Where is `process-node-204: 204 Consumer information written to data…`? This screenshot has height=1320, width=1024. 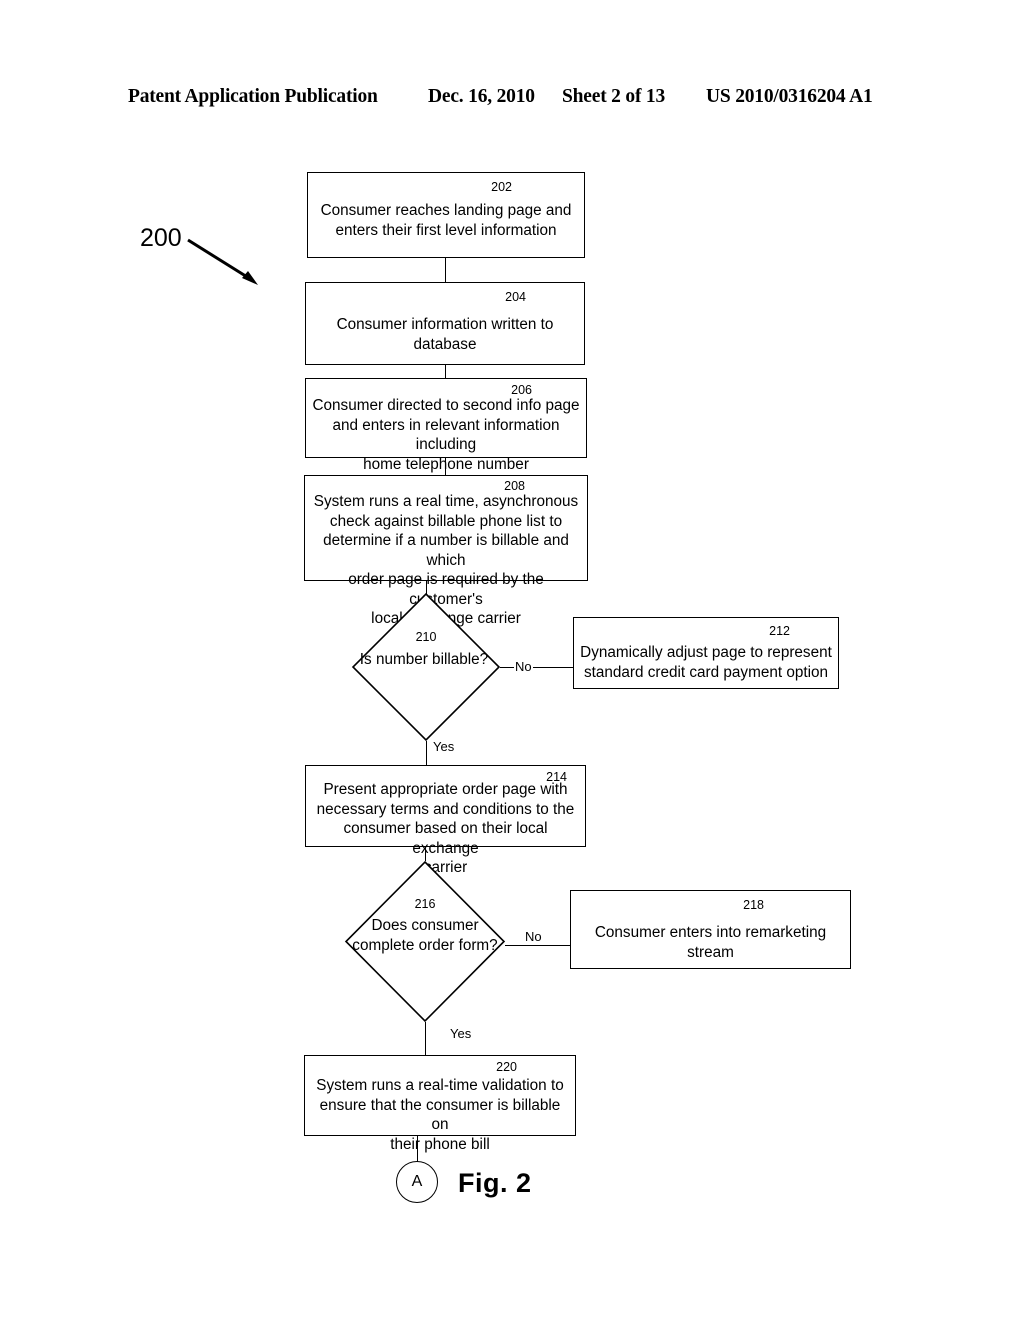
process-node-204: 204 Consumer information written to data… is located at coordinates (445, 323).